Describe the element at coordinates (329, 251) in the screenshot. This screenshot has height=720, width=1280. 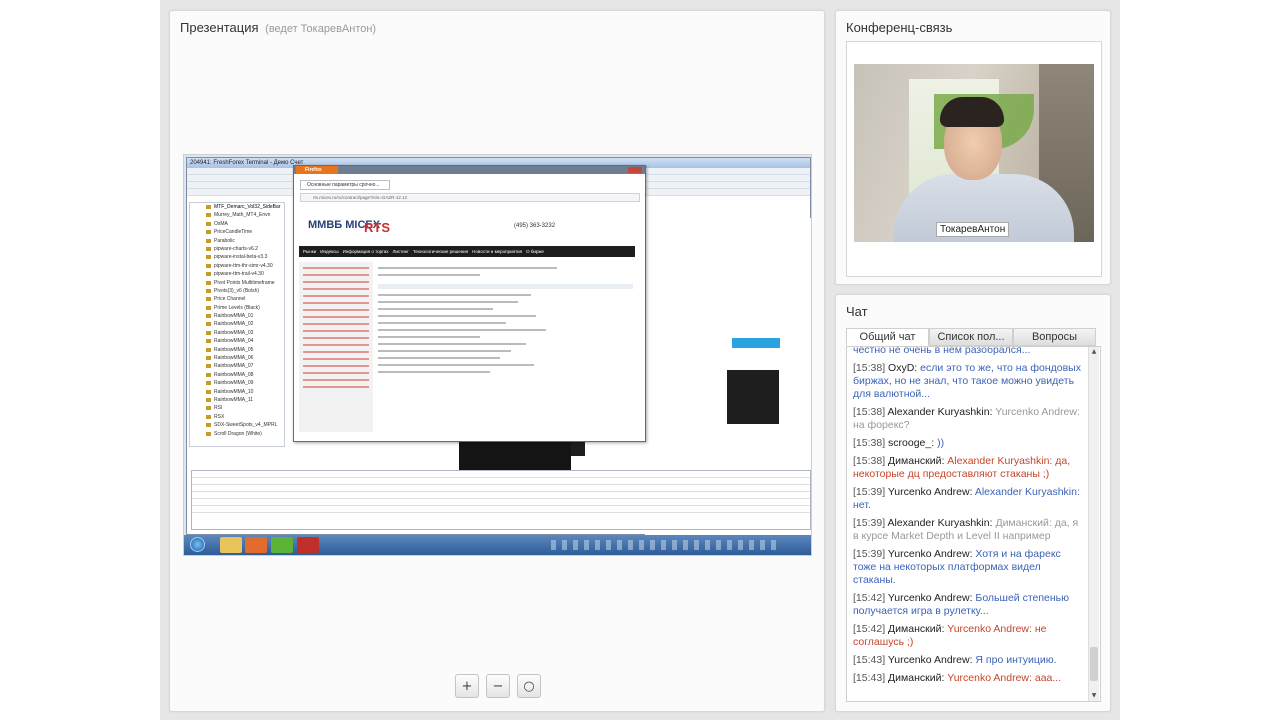
I see `site-menu-item: Индексы` at that location.